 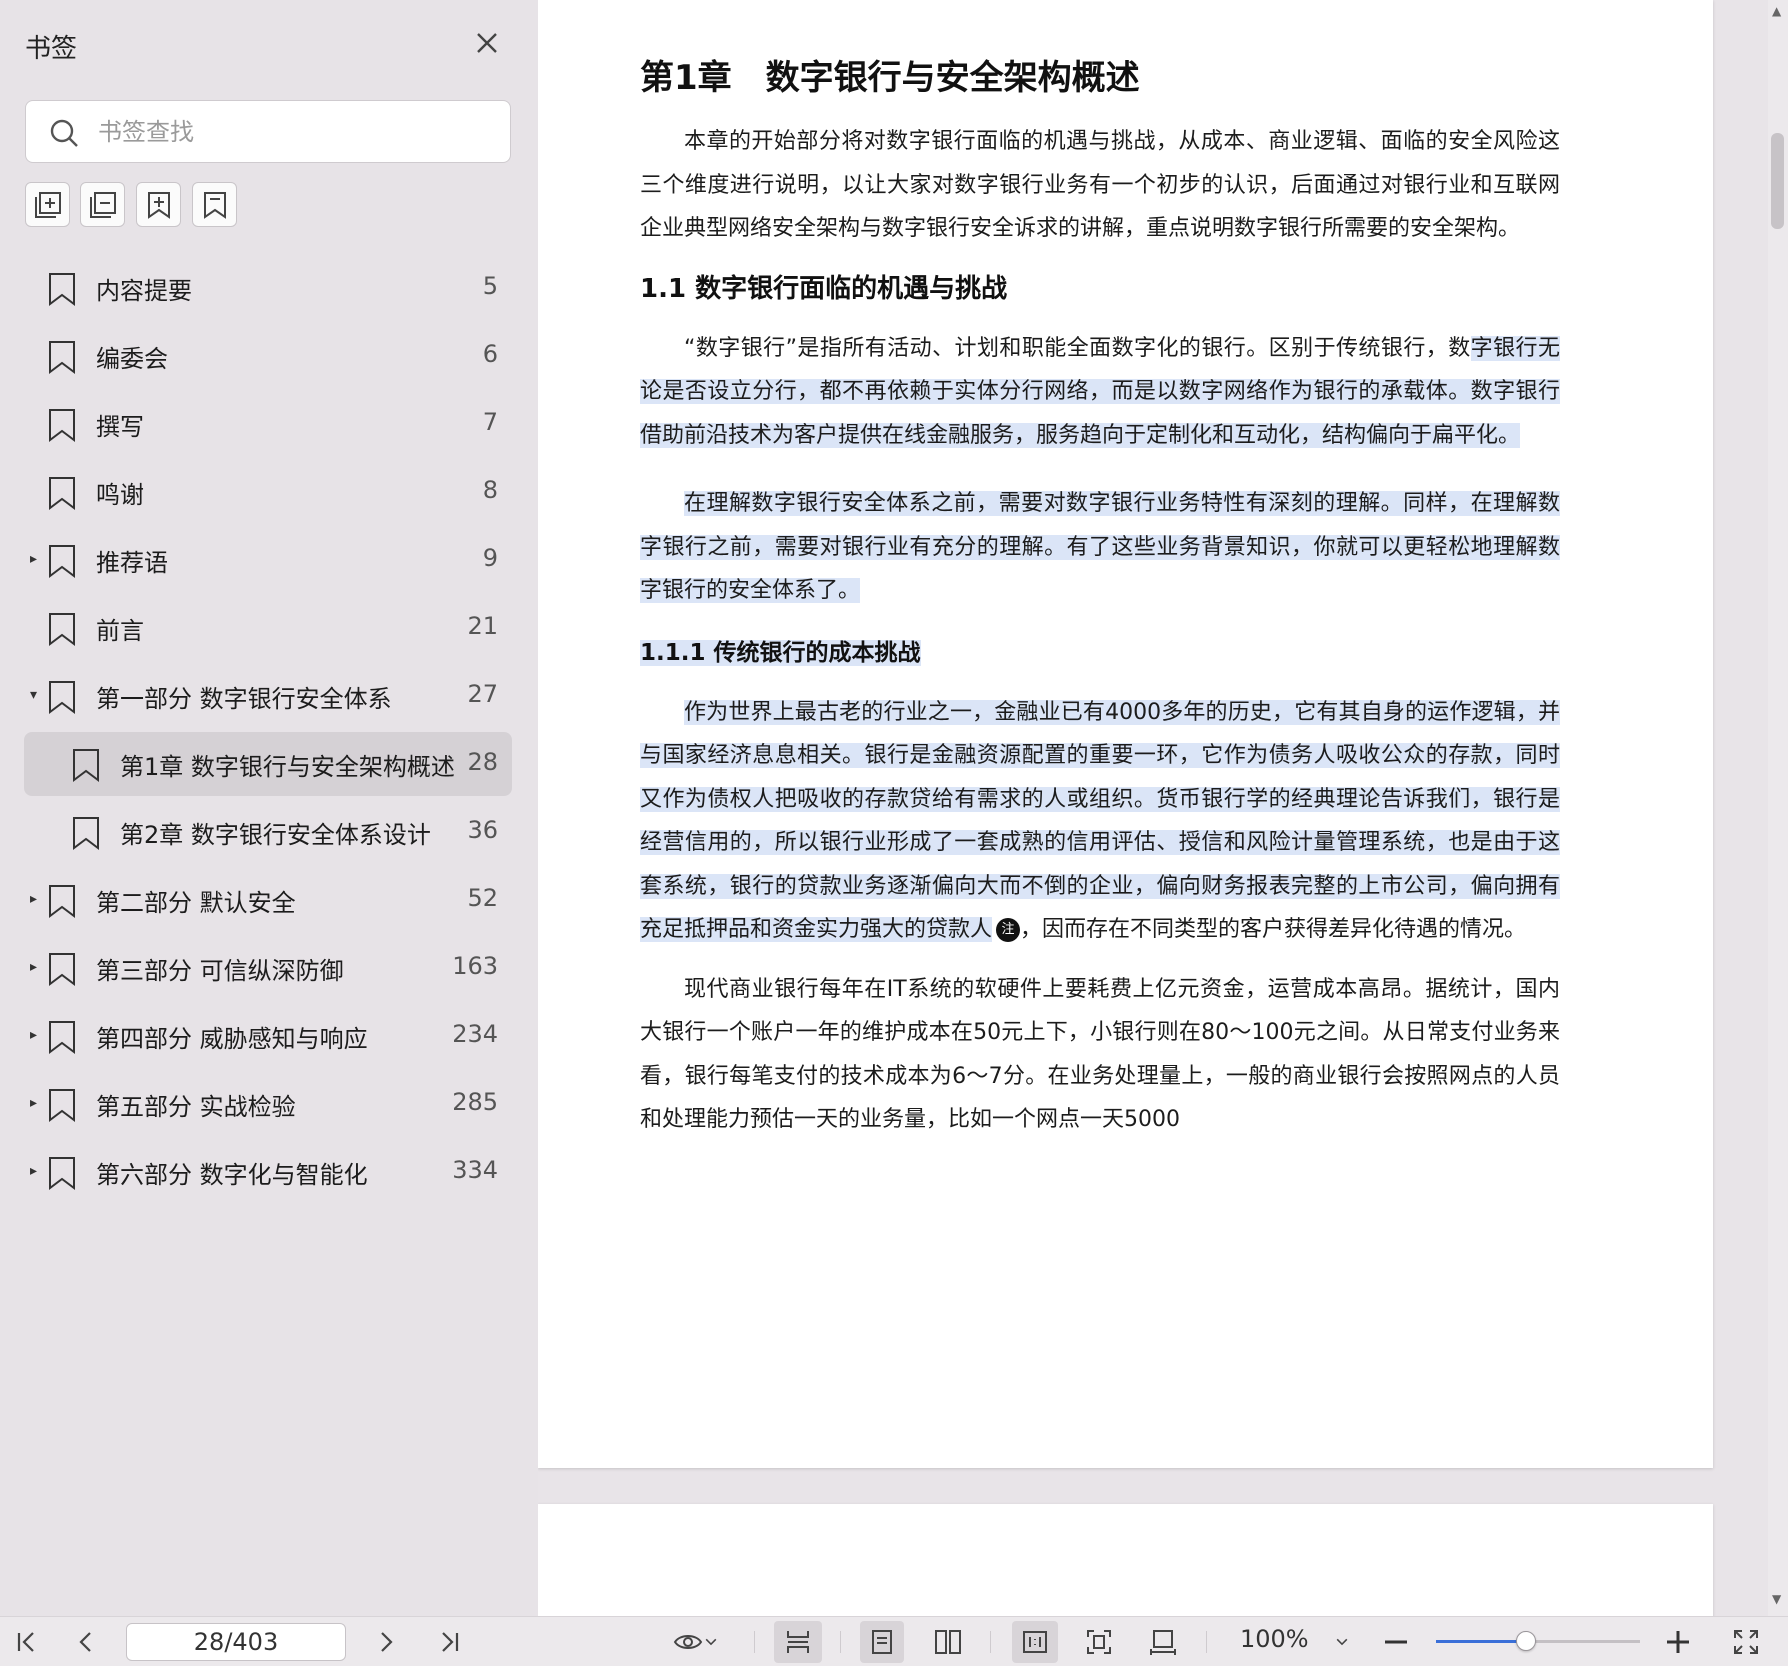 What do you see at coordinates (1746, 1642) in the screenshot?
I see `fullscreen-button` at bounding box center [1746, 1642].